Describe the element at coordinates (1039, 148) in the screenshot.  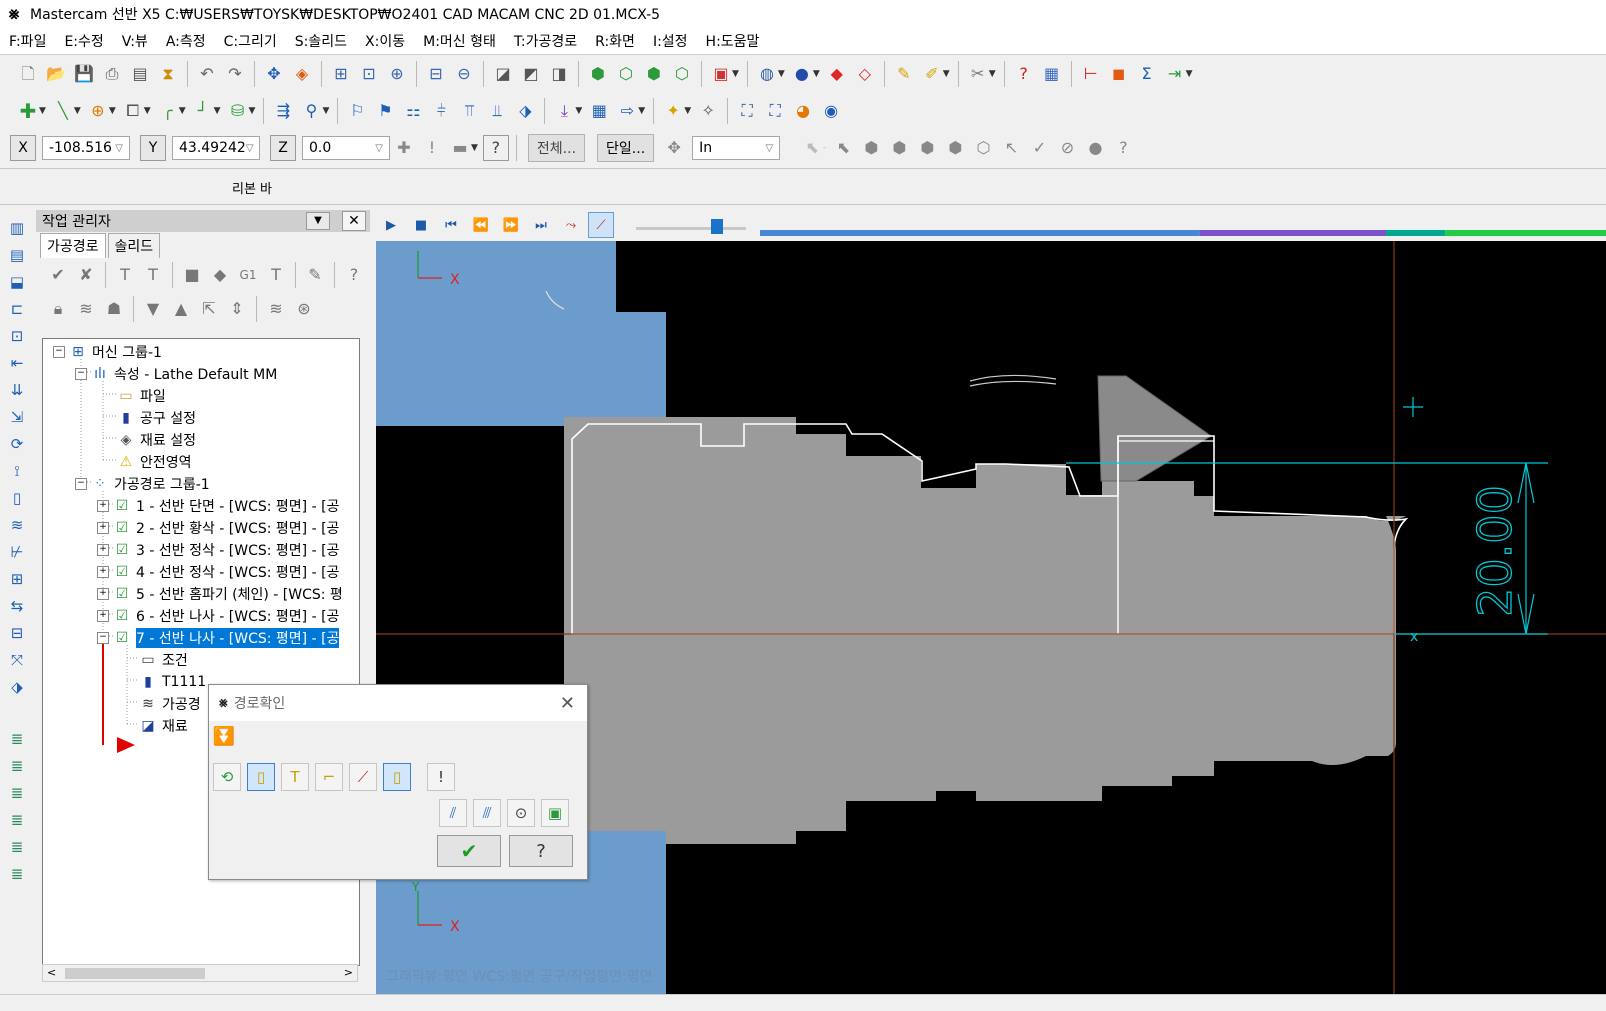
I see `verify-check-icon: ✓` at that location.